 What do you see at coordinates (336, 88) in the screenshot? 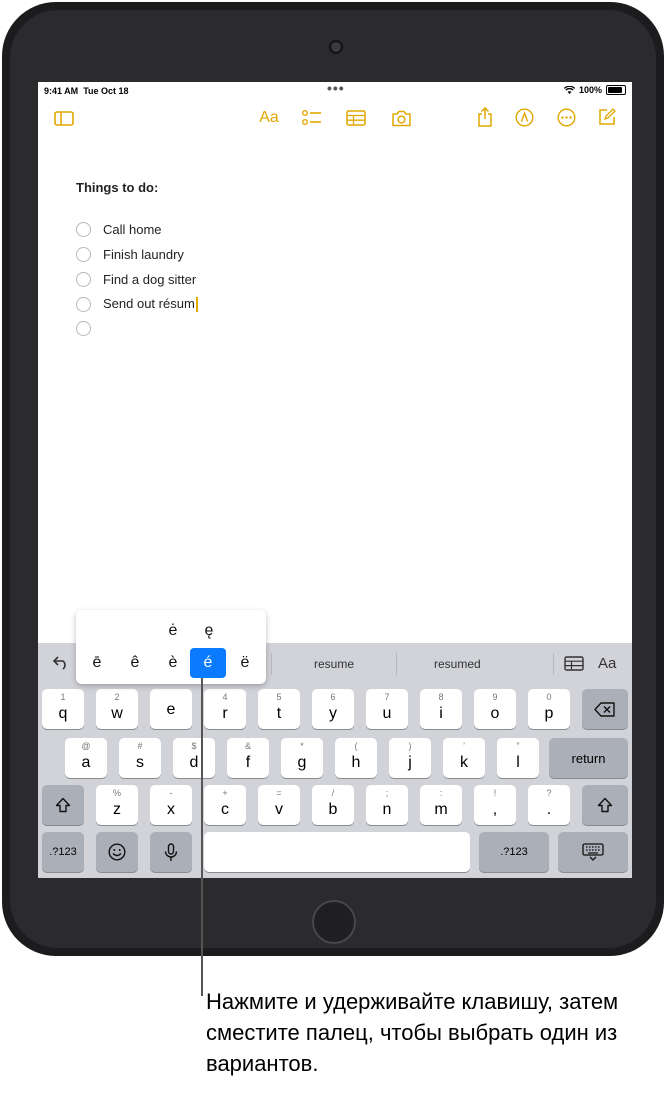
I see `multitasking-dots: •••` at bounding box center [336, 88].